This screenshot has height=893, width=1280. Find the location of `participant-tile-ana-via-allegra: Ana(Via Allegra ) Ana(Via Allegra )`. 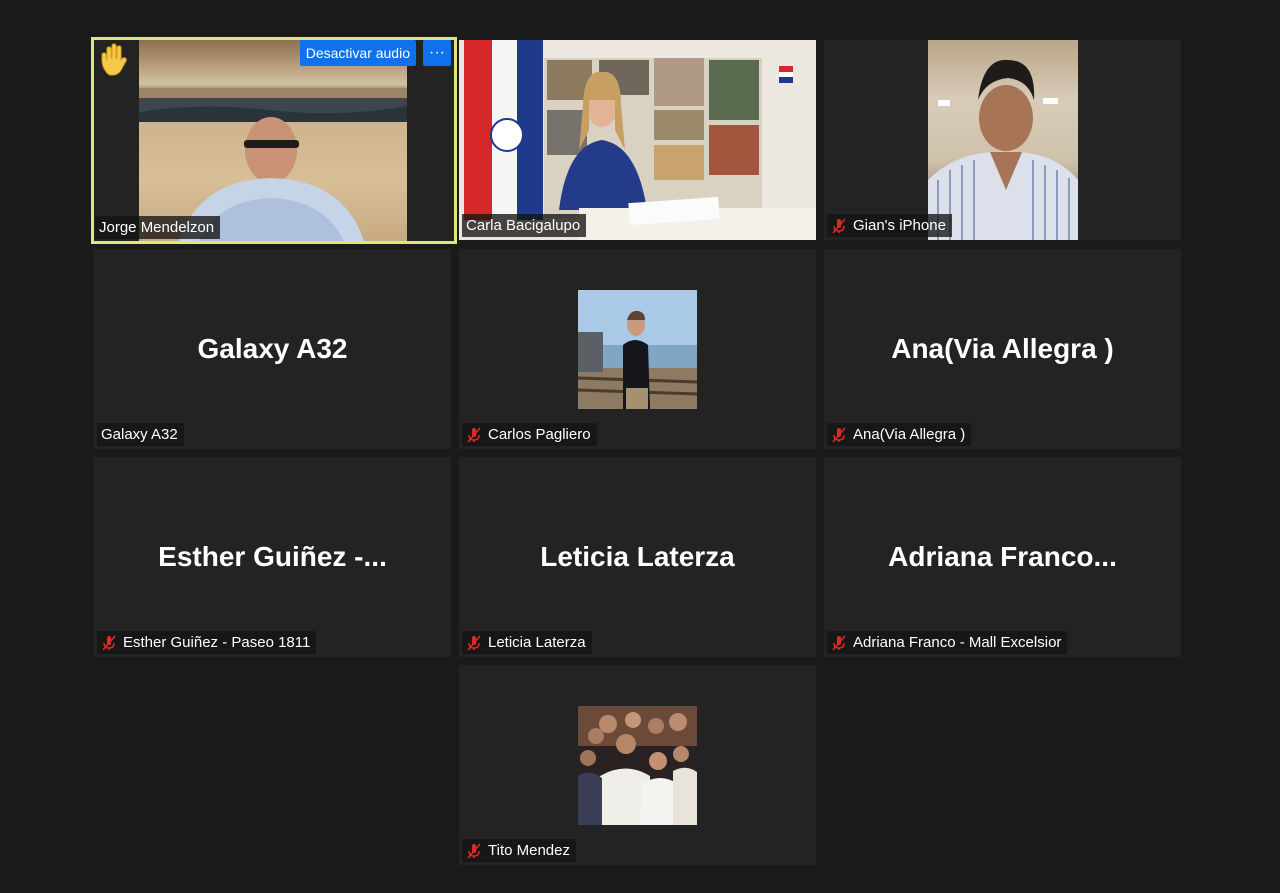

participant-tile-ana-via-allegra: Ana(Via Allegra ) Ana(Via Allegra ) is located at coordinates (1002, 349).